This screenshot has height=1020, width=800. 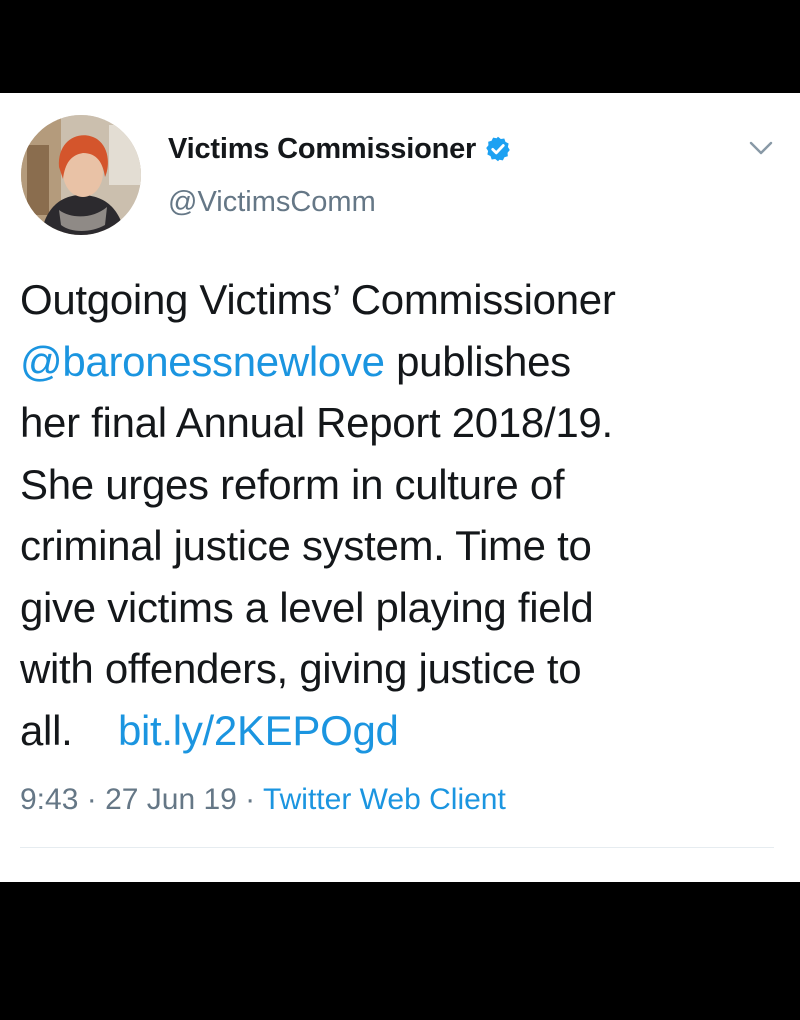 I want to click on tweet-line-2: @baronessnewlove publishes, so click(x=405, y=362).